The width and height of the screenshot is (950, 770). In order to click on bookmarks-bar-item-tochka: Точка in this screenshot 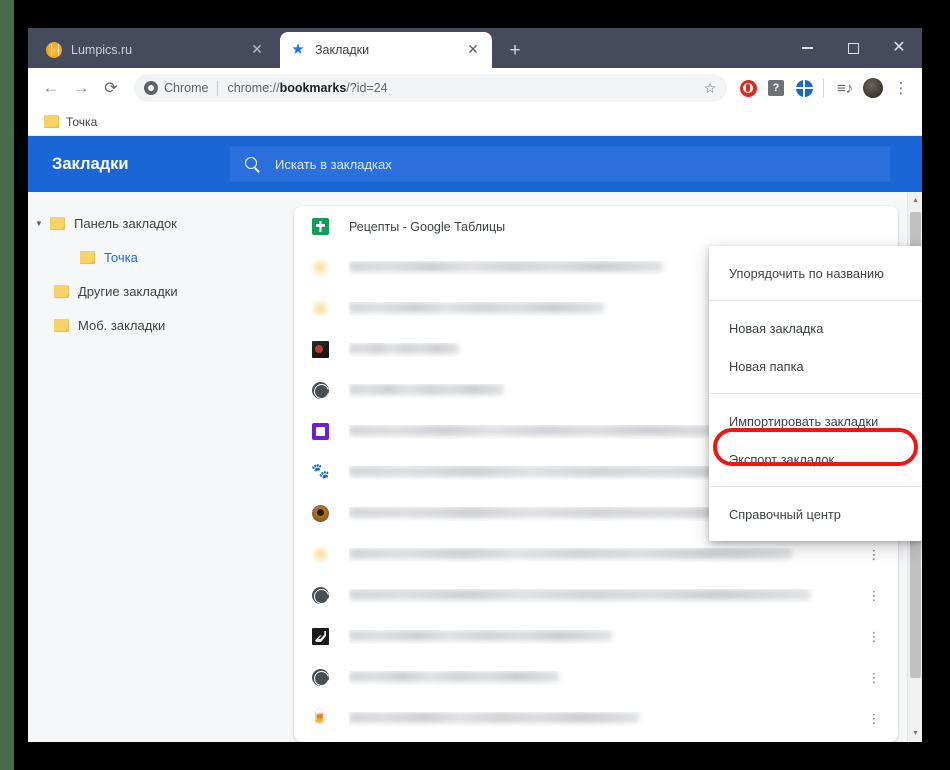, I will do `click(70, 122)`.